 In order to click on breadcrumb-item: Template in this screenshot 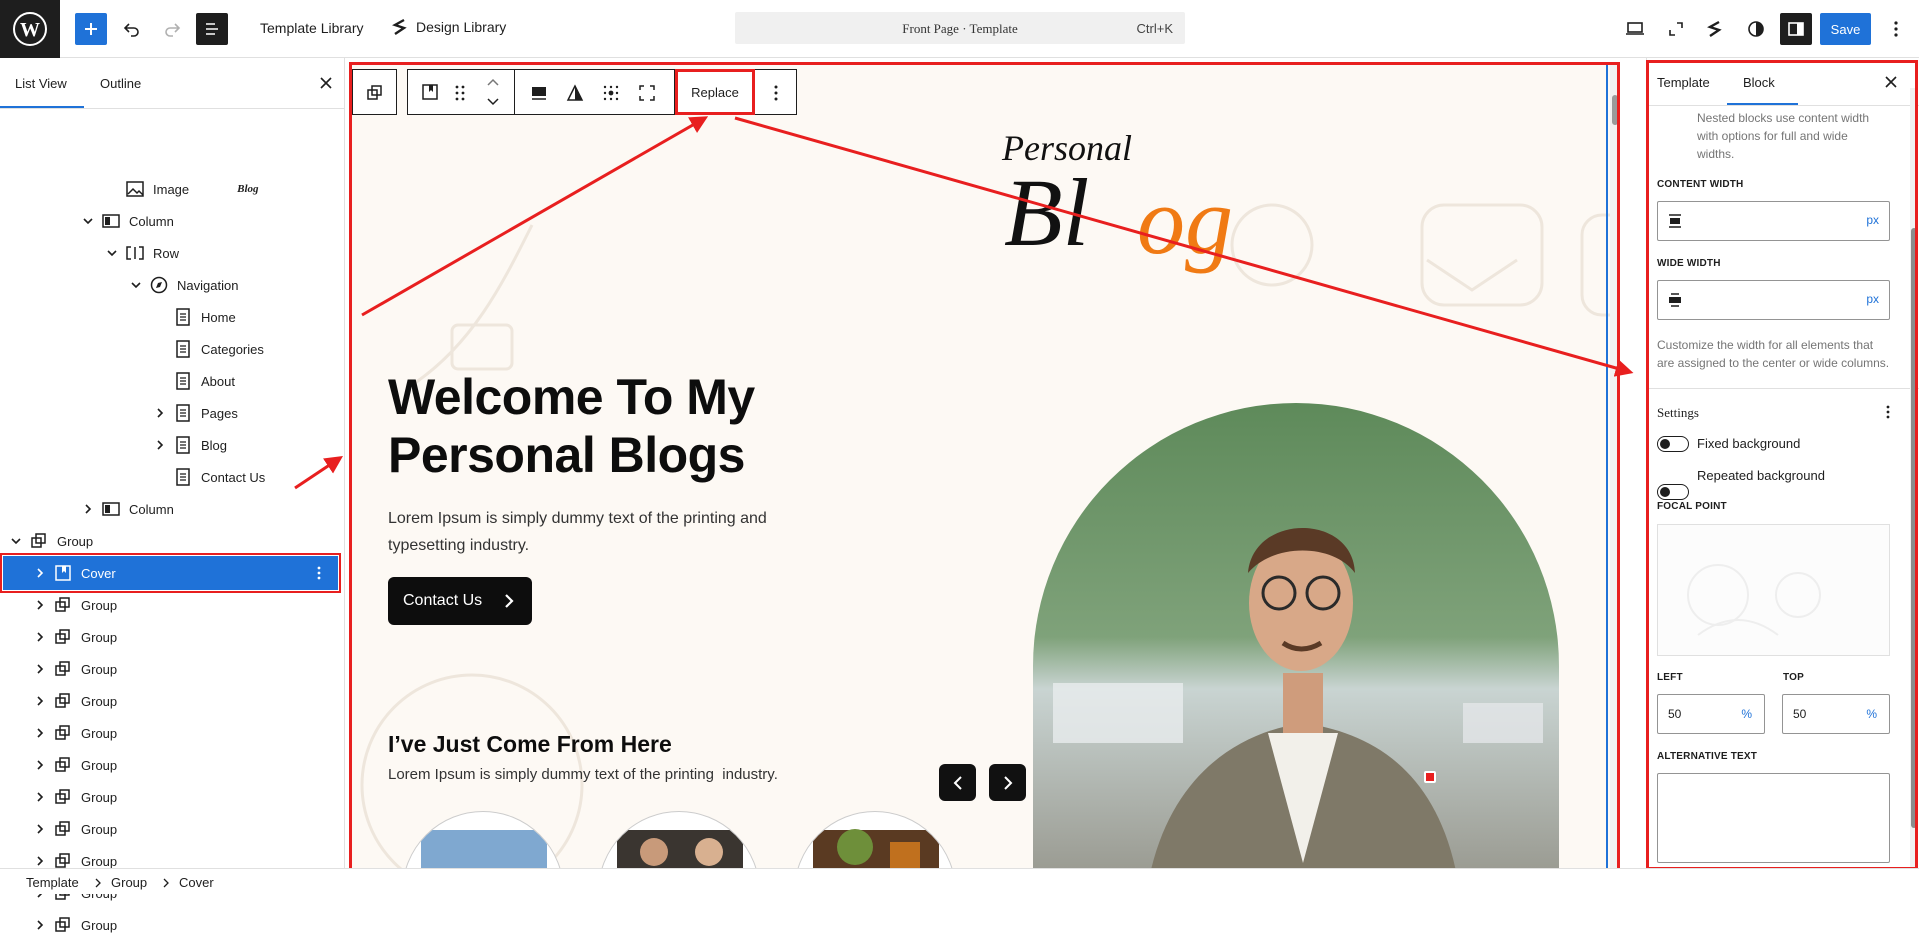, I will do `click(52, 882)`.